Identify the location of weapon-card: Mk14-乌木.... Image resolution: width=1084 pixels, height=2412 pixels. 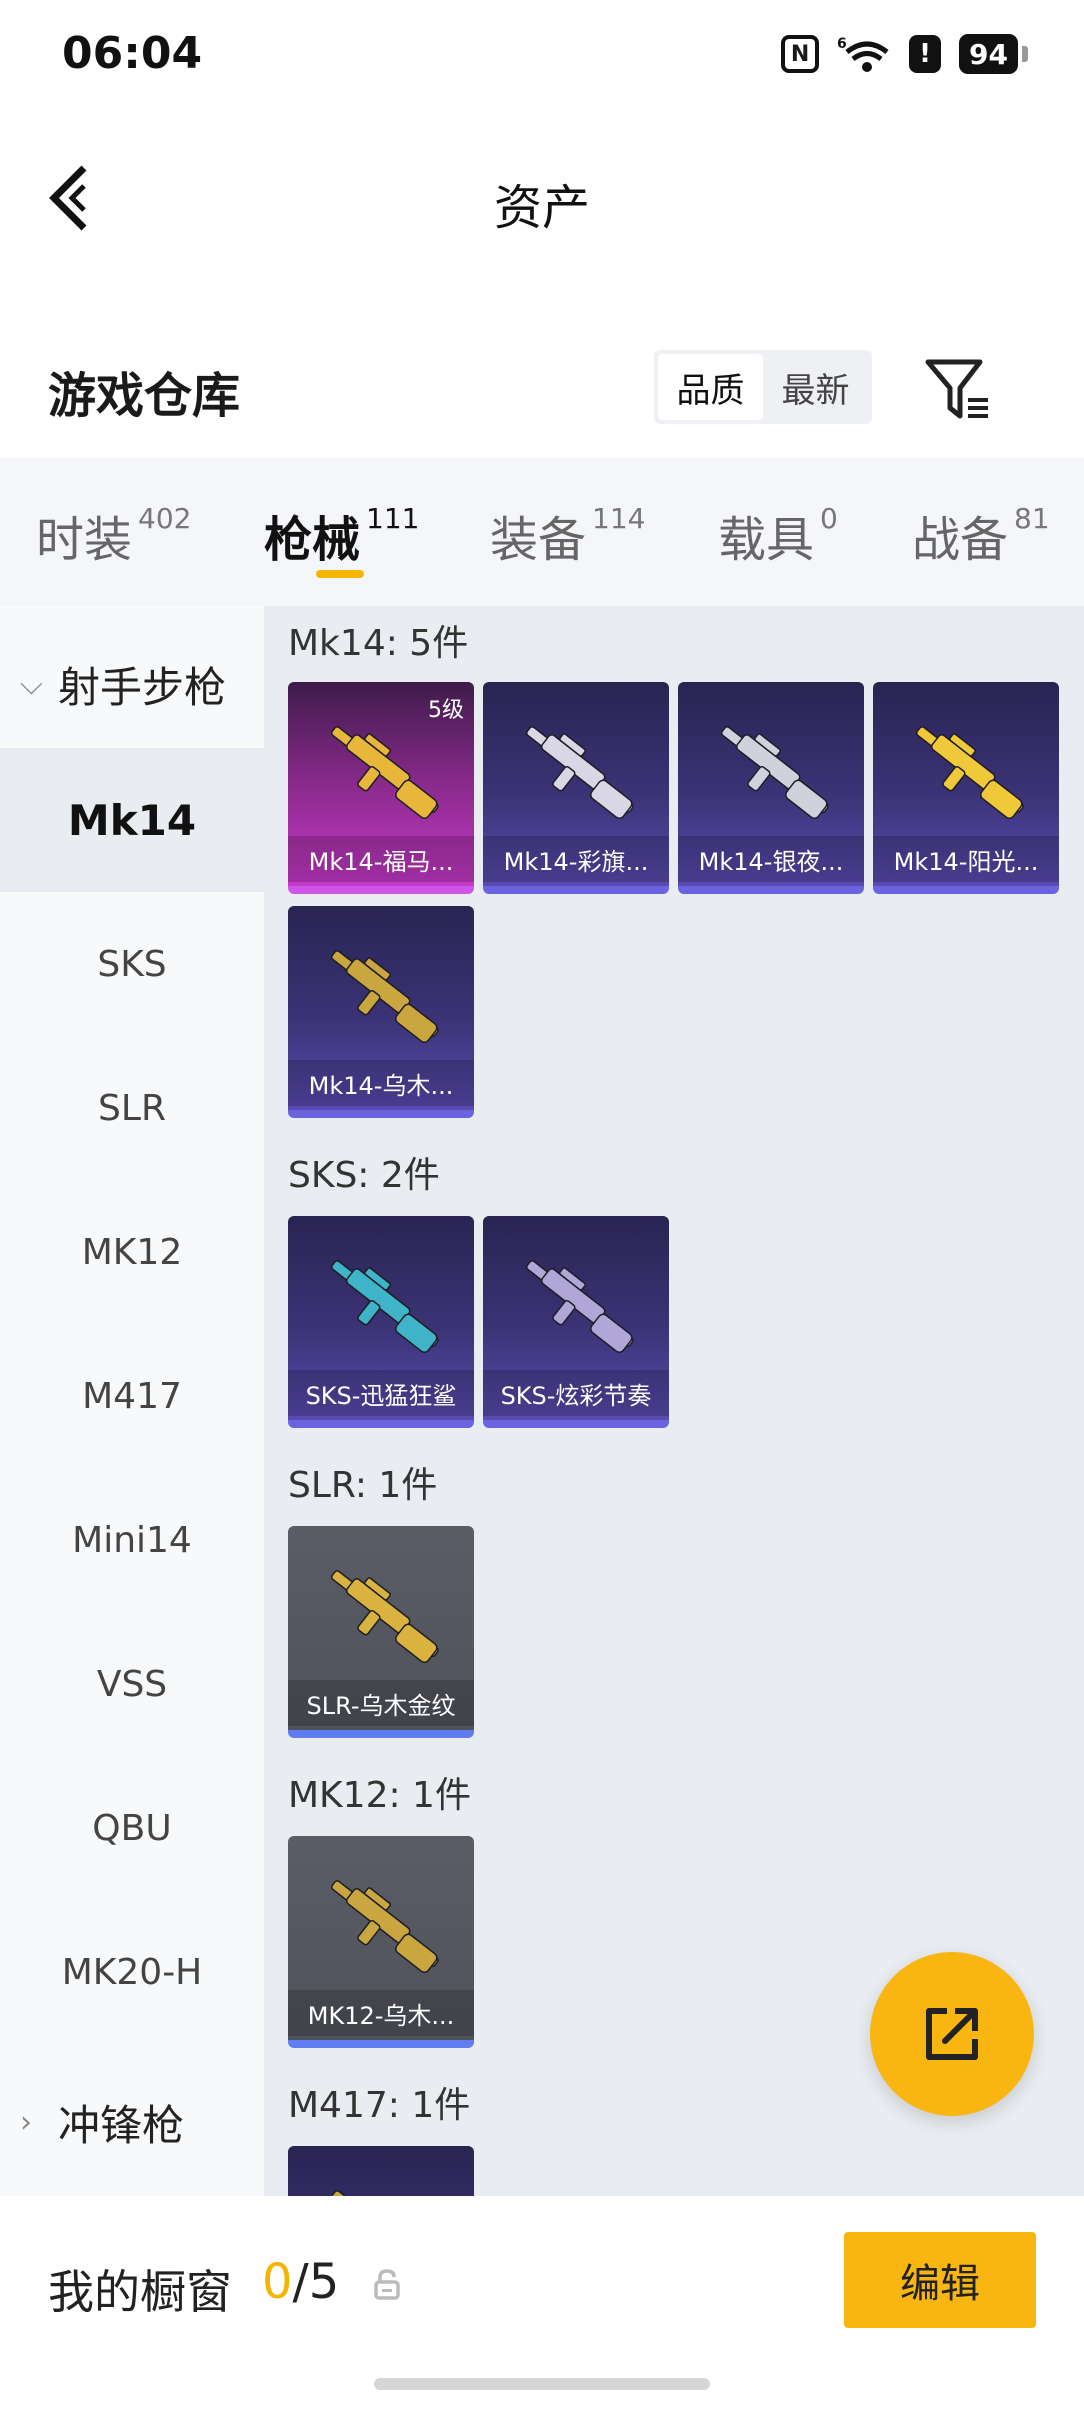
(381, 1012).